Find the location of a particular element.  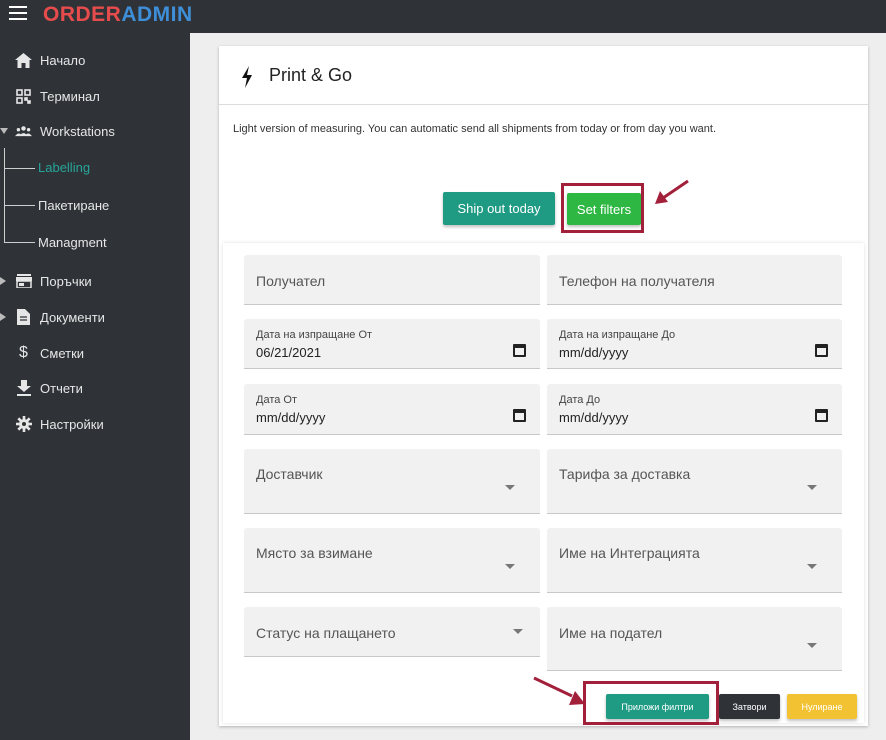

home-icon is located at coordinates (23, 60).